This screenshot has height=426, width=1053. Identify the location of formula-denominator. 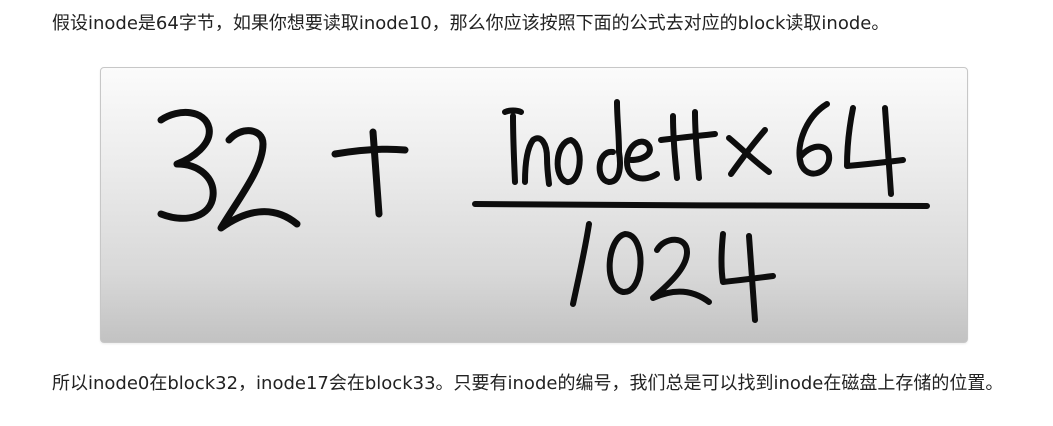
(673, 272).